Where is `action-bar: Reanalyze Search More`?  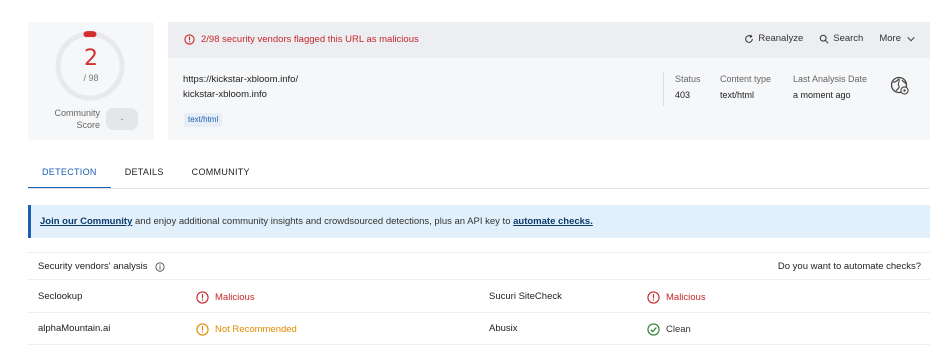
action-bar: Reanalyze Search More is located at coordinates (822, 38).